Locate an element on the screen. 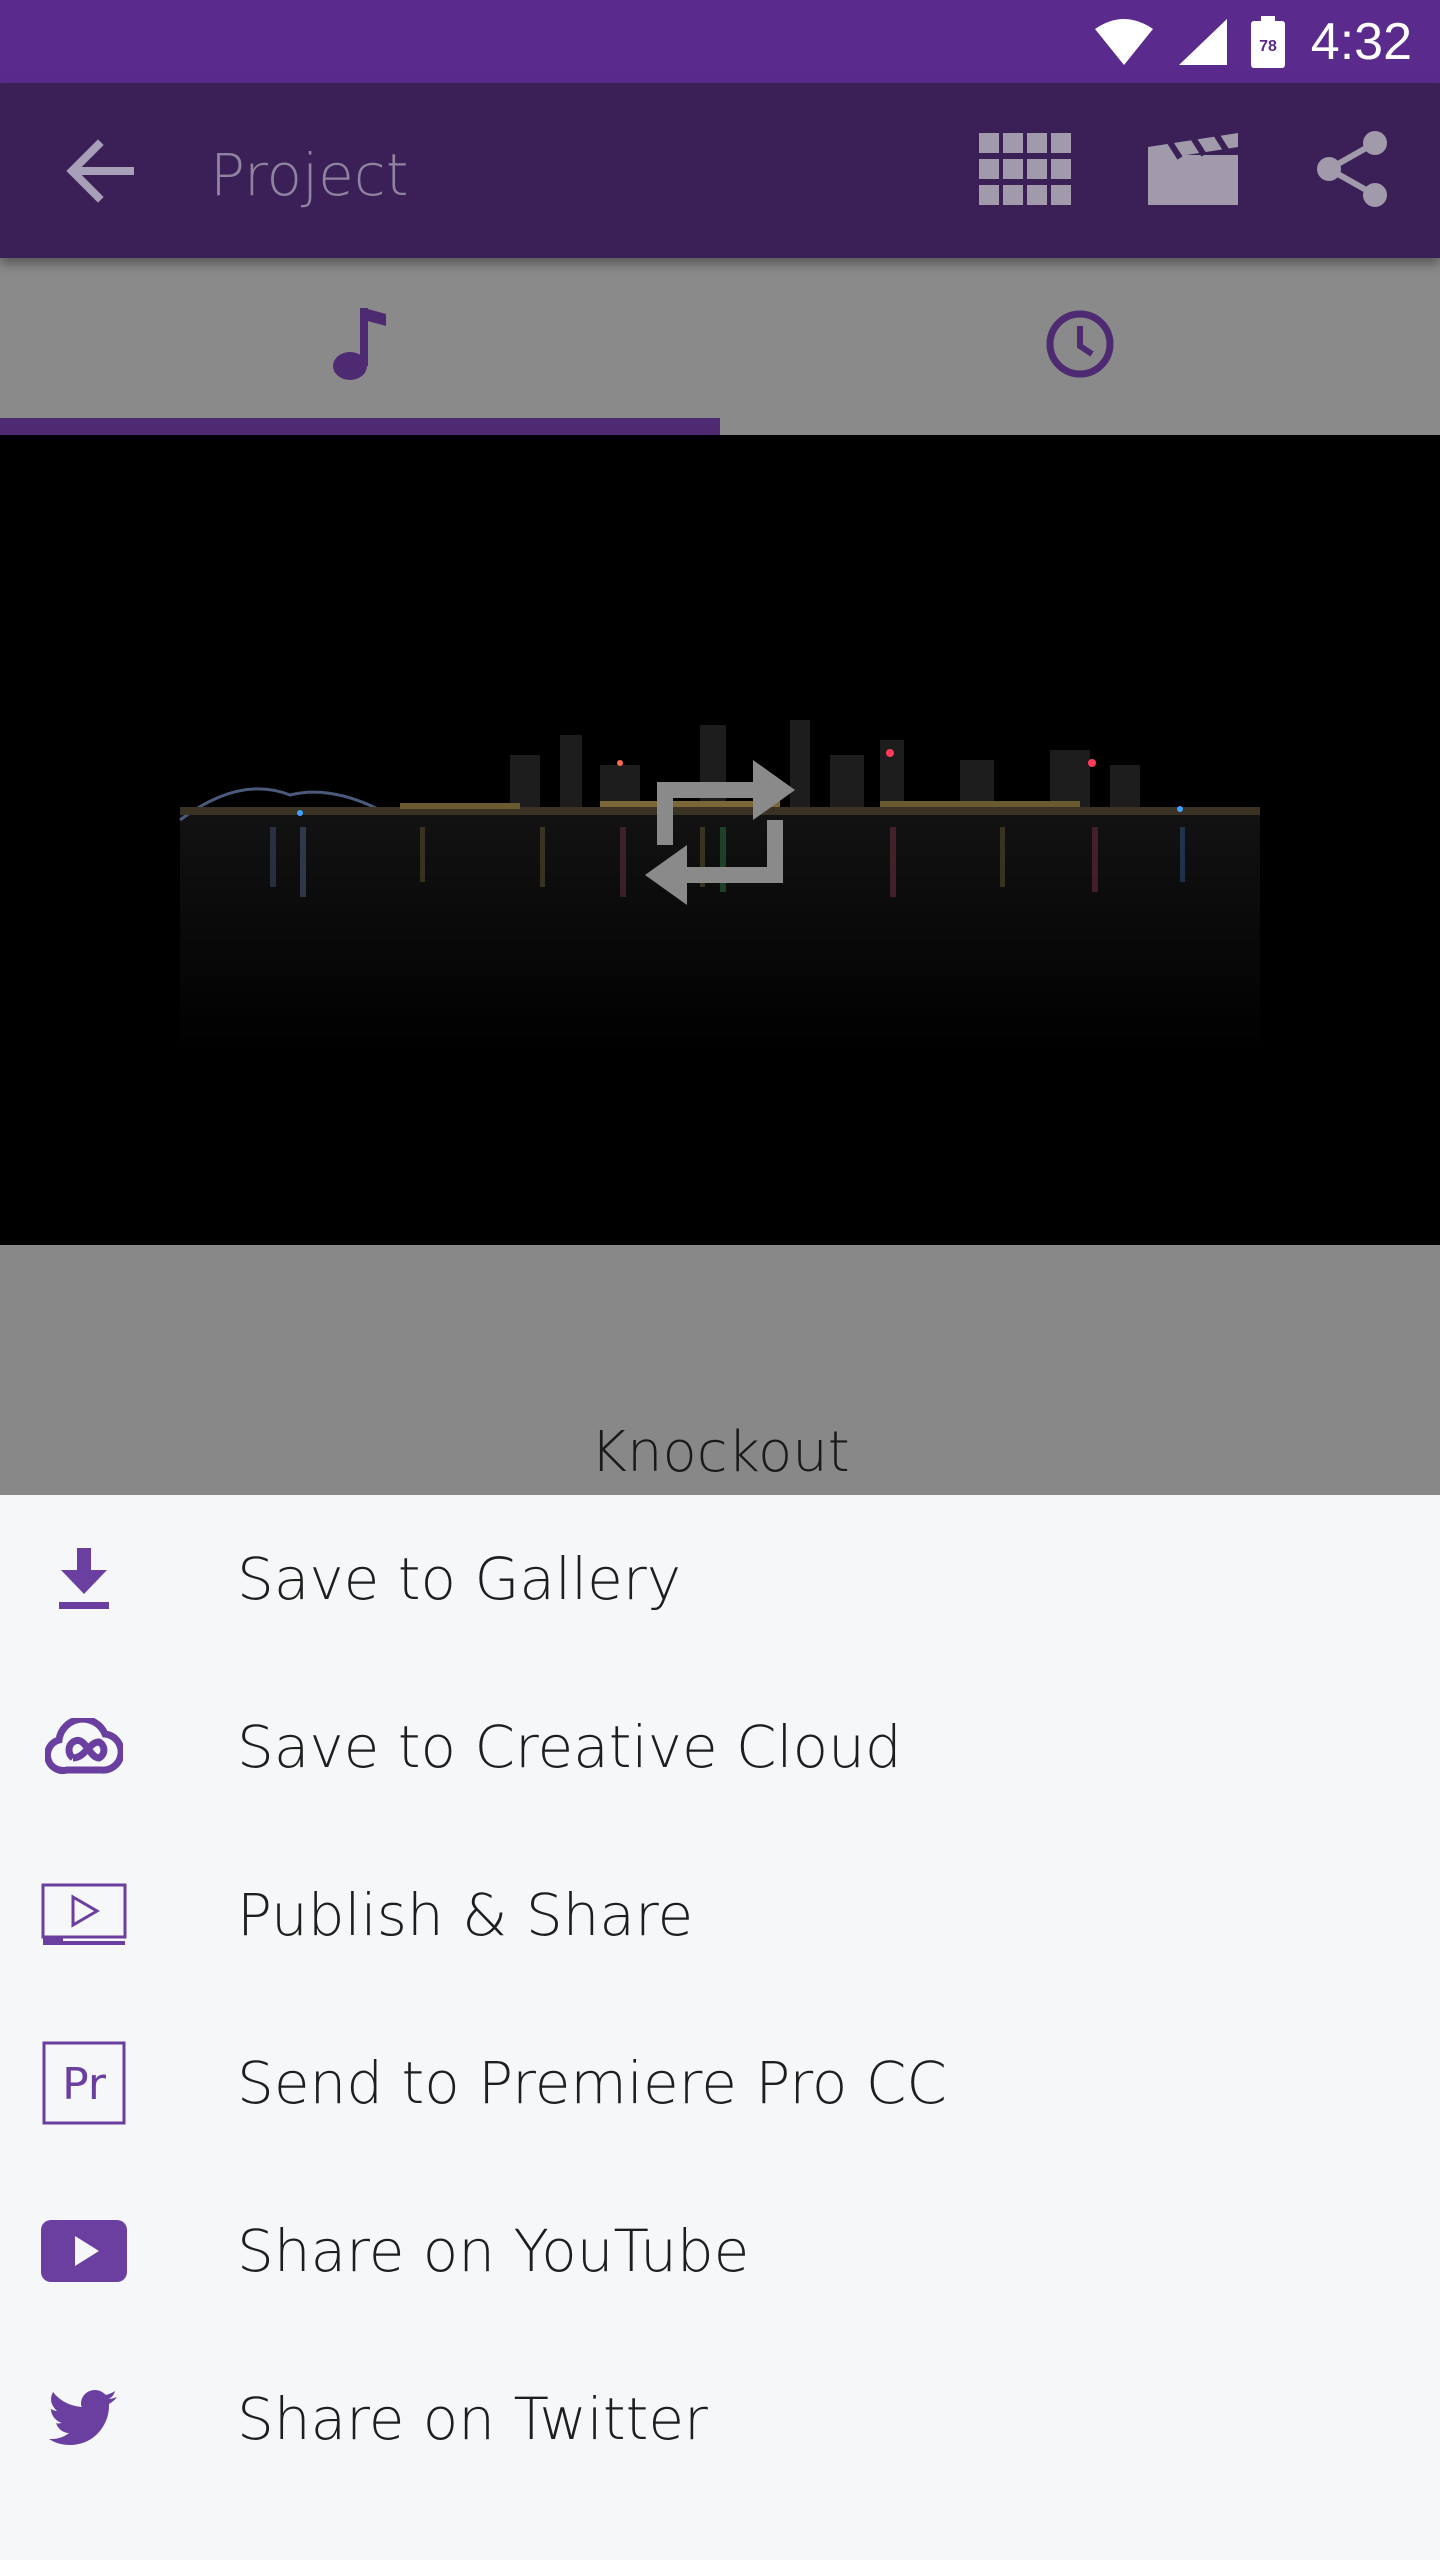 This screenshot has width=1440, height=2560. send-to-premiere-pro-item: Pr Send to Premiere Pro CC is located at coordinates (720, 2083).